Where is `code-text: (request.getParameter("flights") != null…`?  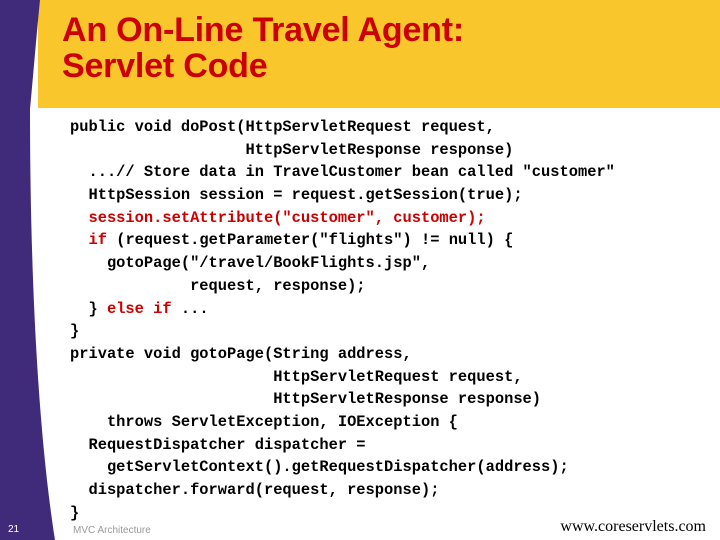 code-text: (request.getParameter("flights") != null… is located at coordinates (310, 240).